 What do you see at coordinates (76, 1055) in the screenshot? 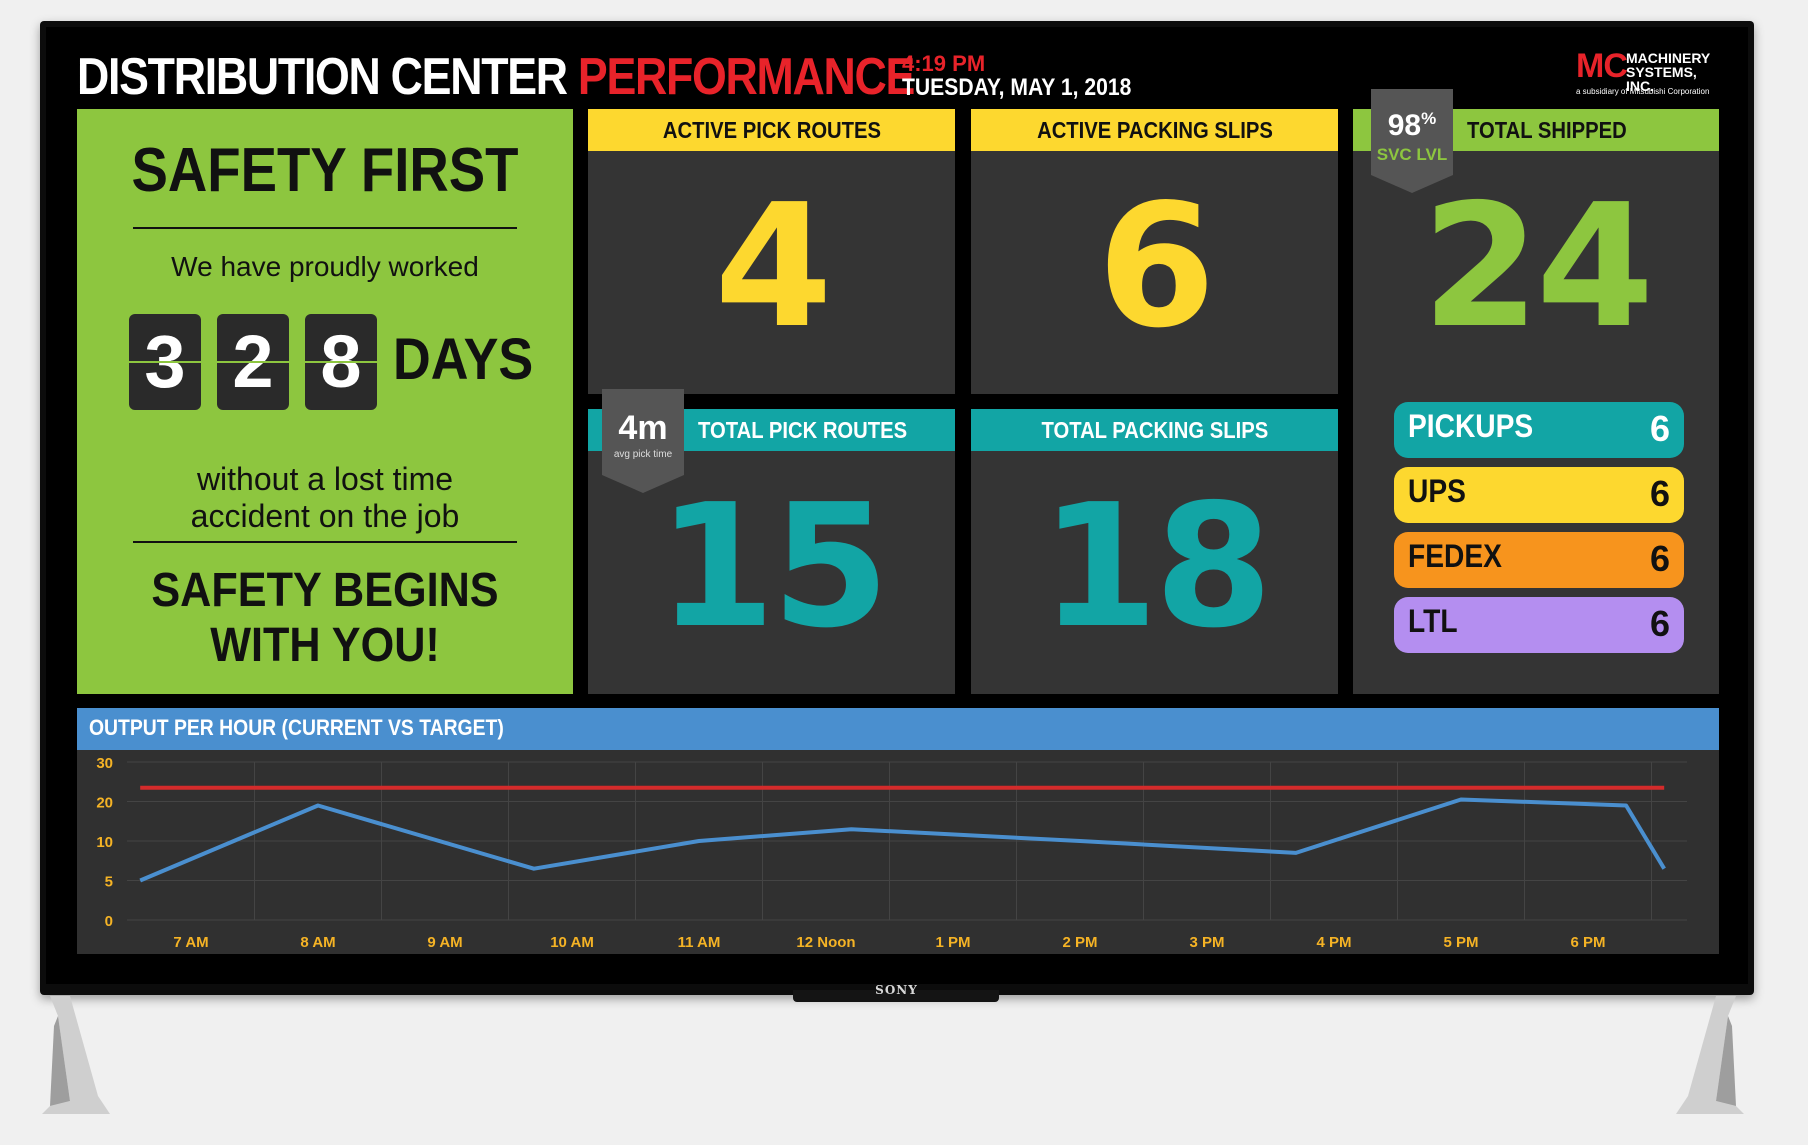
I see `tv-stand-left` at bounding box center [76, 1055].